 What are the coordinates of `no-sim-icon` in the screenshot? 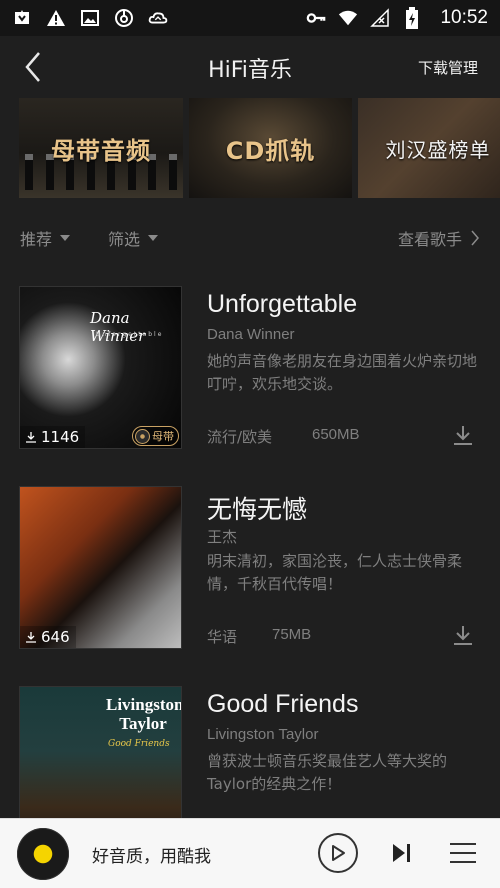 It's located at (380, 18).